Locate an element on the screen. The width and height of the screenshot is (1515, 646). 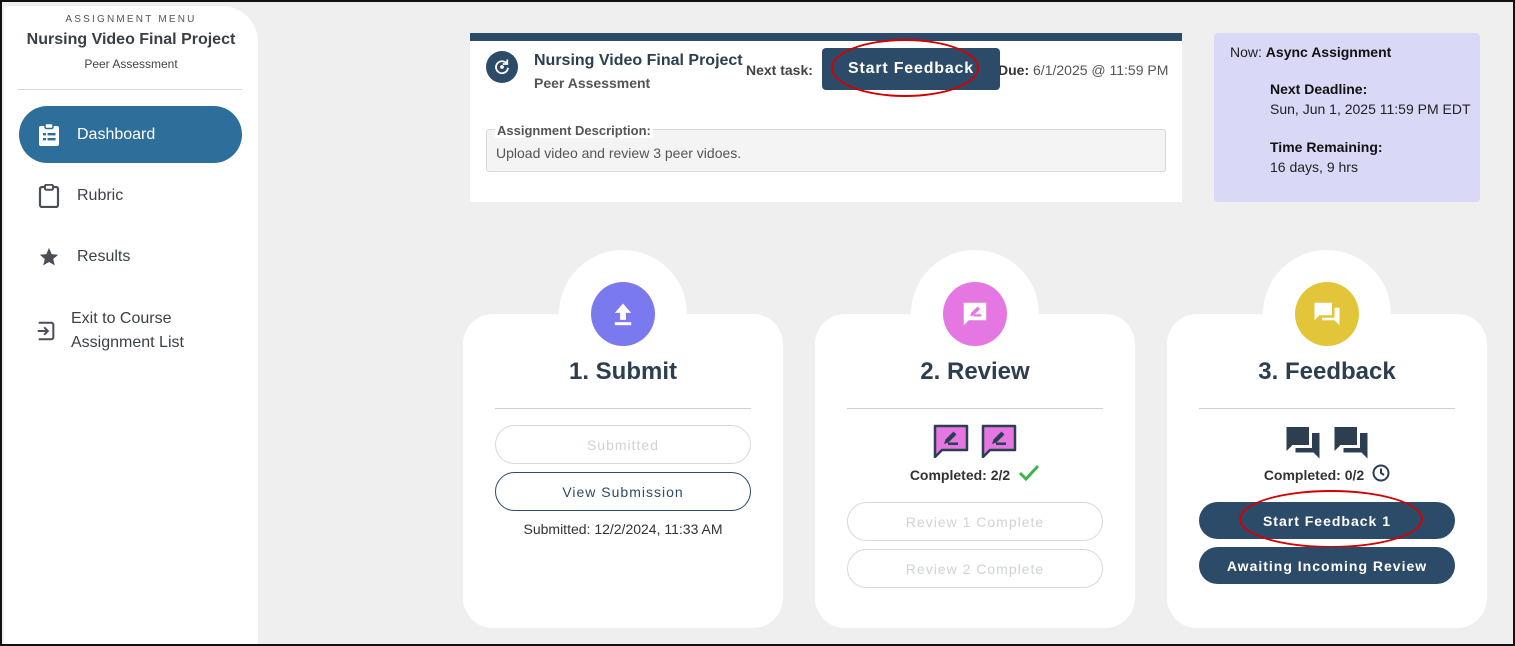
review-completed-status: Completed: 2/2 is located at coordinates (975, 474).